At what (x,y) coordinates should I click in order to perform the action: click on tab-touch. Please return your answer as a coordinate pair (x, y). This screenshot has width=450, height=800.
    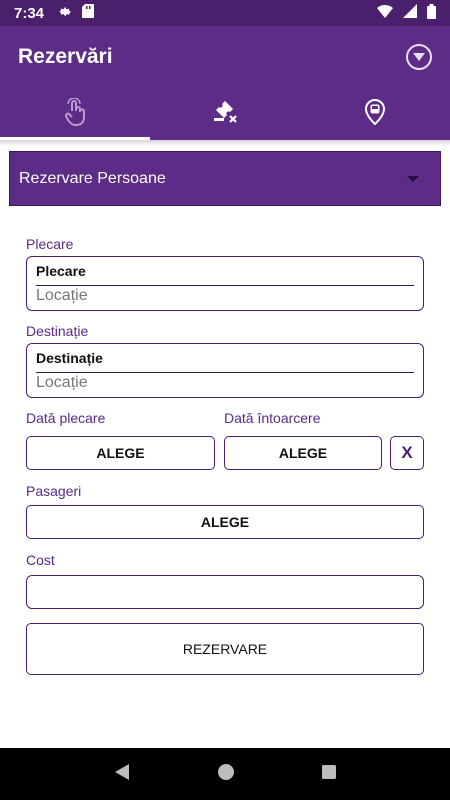
    Looking at the image, I should click on (75, 114).